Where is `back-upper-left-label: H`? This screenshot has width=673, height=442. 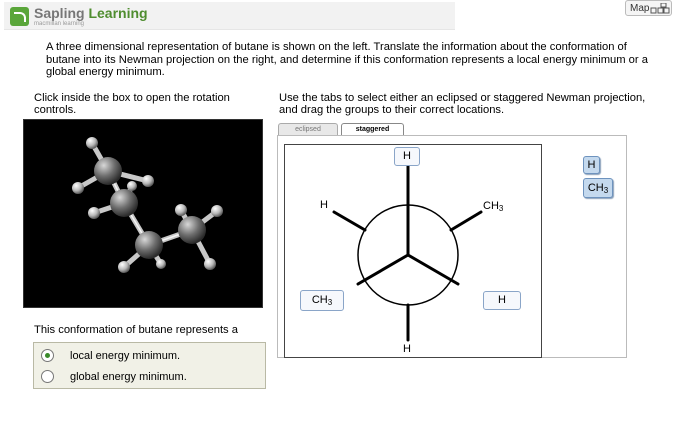
back-upper-left-label: H is located at coordinates (324, 205).